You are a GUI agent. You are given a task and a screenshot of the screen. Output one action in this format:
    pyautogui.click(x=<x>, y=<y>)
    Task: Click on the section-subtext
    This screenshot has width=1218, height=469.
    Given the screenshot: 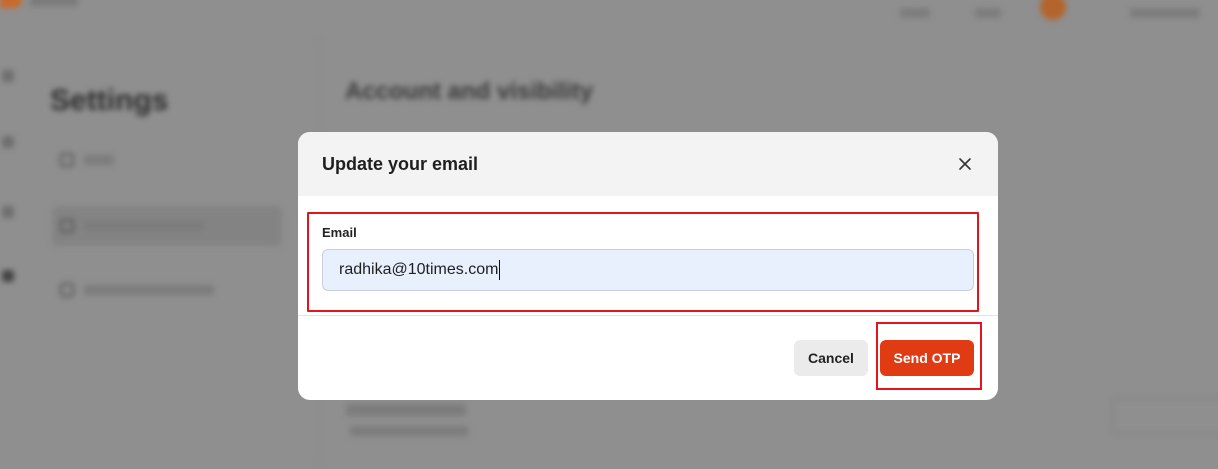 What is the action you would take?
    pyautogui.click(x=409, y=431)
    